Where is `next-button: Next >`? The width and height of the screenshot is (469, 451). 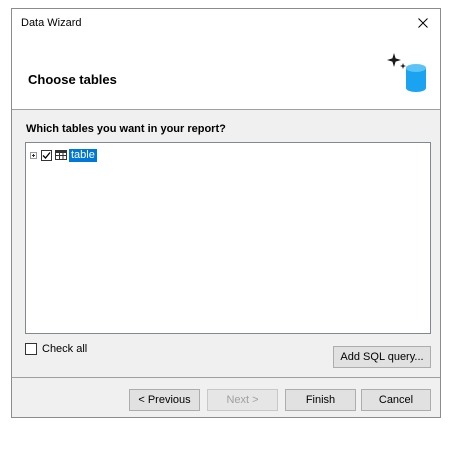 next-button: Next > is located at coordinates (242, 400).